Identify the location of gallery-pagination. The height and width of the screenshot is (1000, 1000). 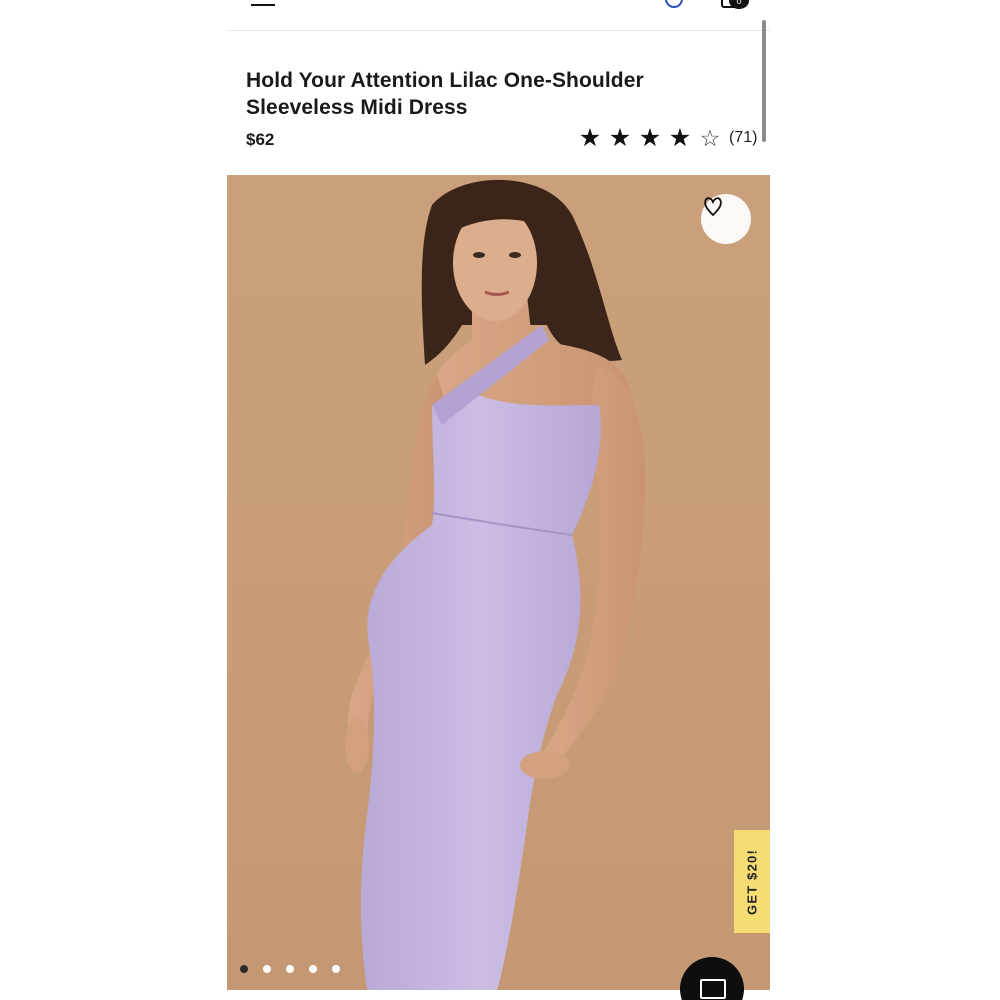
(290, 969).